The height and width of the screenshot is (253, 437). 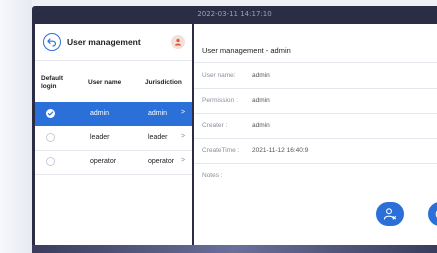 What do you see at coordinates (52, 82) in the screenshot?
I see `column-header-default-login: Default login` at bounding box center [52, 82].